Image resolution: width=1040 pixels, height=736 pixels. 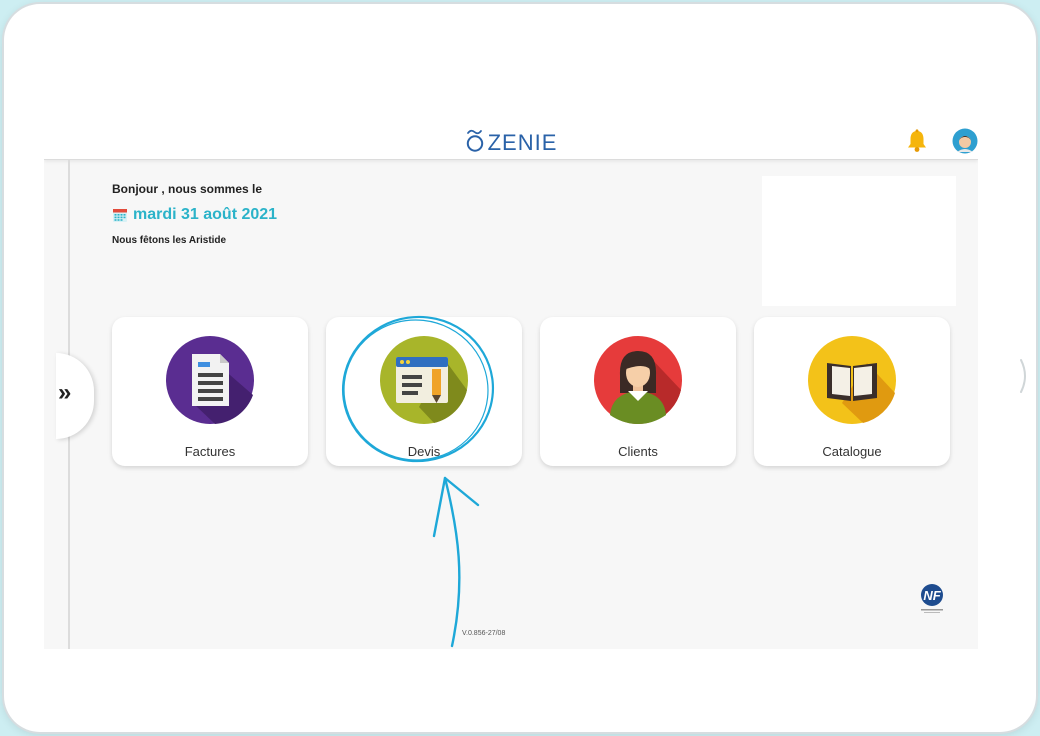 What do you see at coordinates (859, 241) in the screenshot?
I see `promo-panel` at bounding box center [859, 241].